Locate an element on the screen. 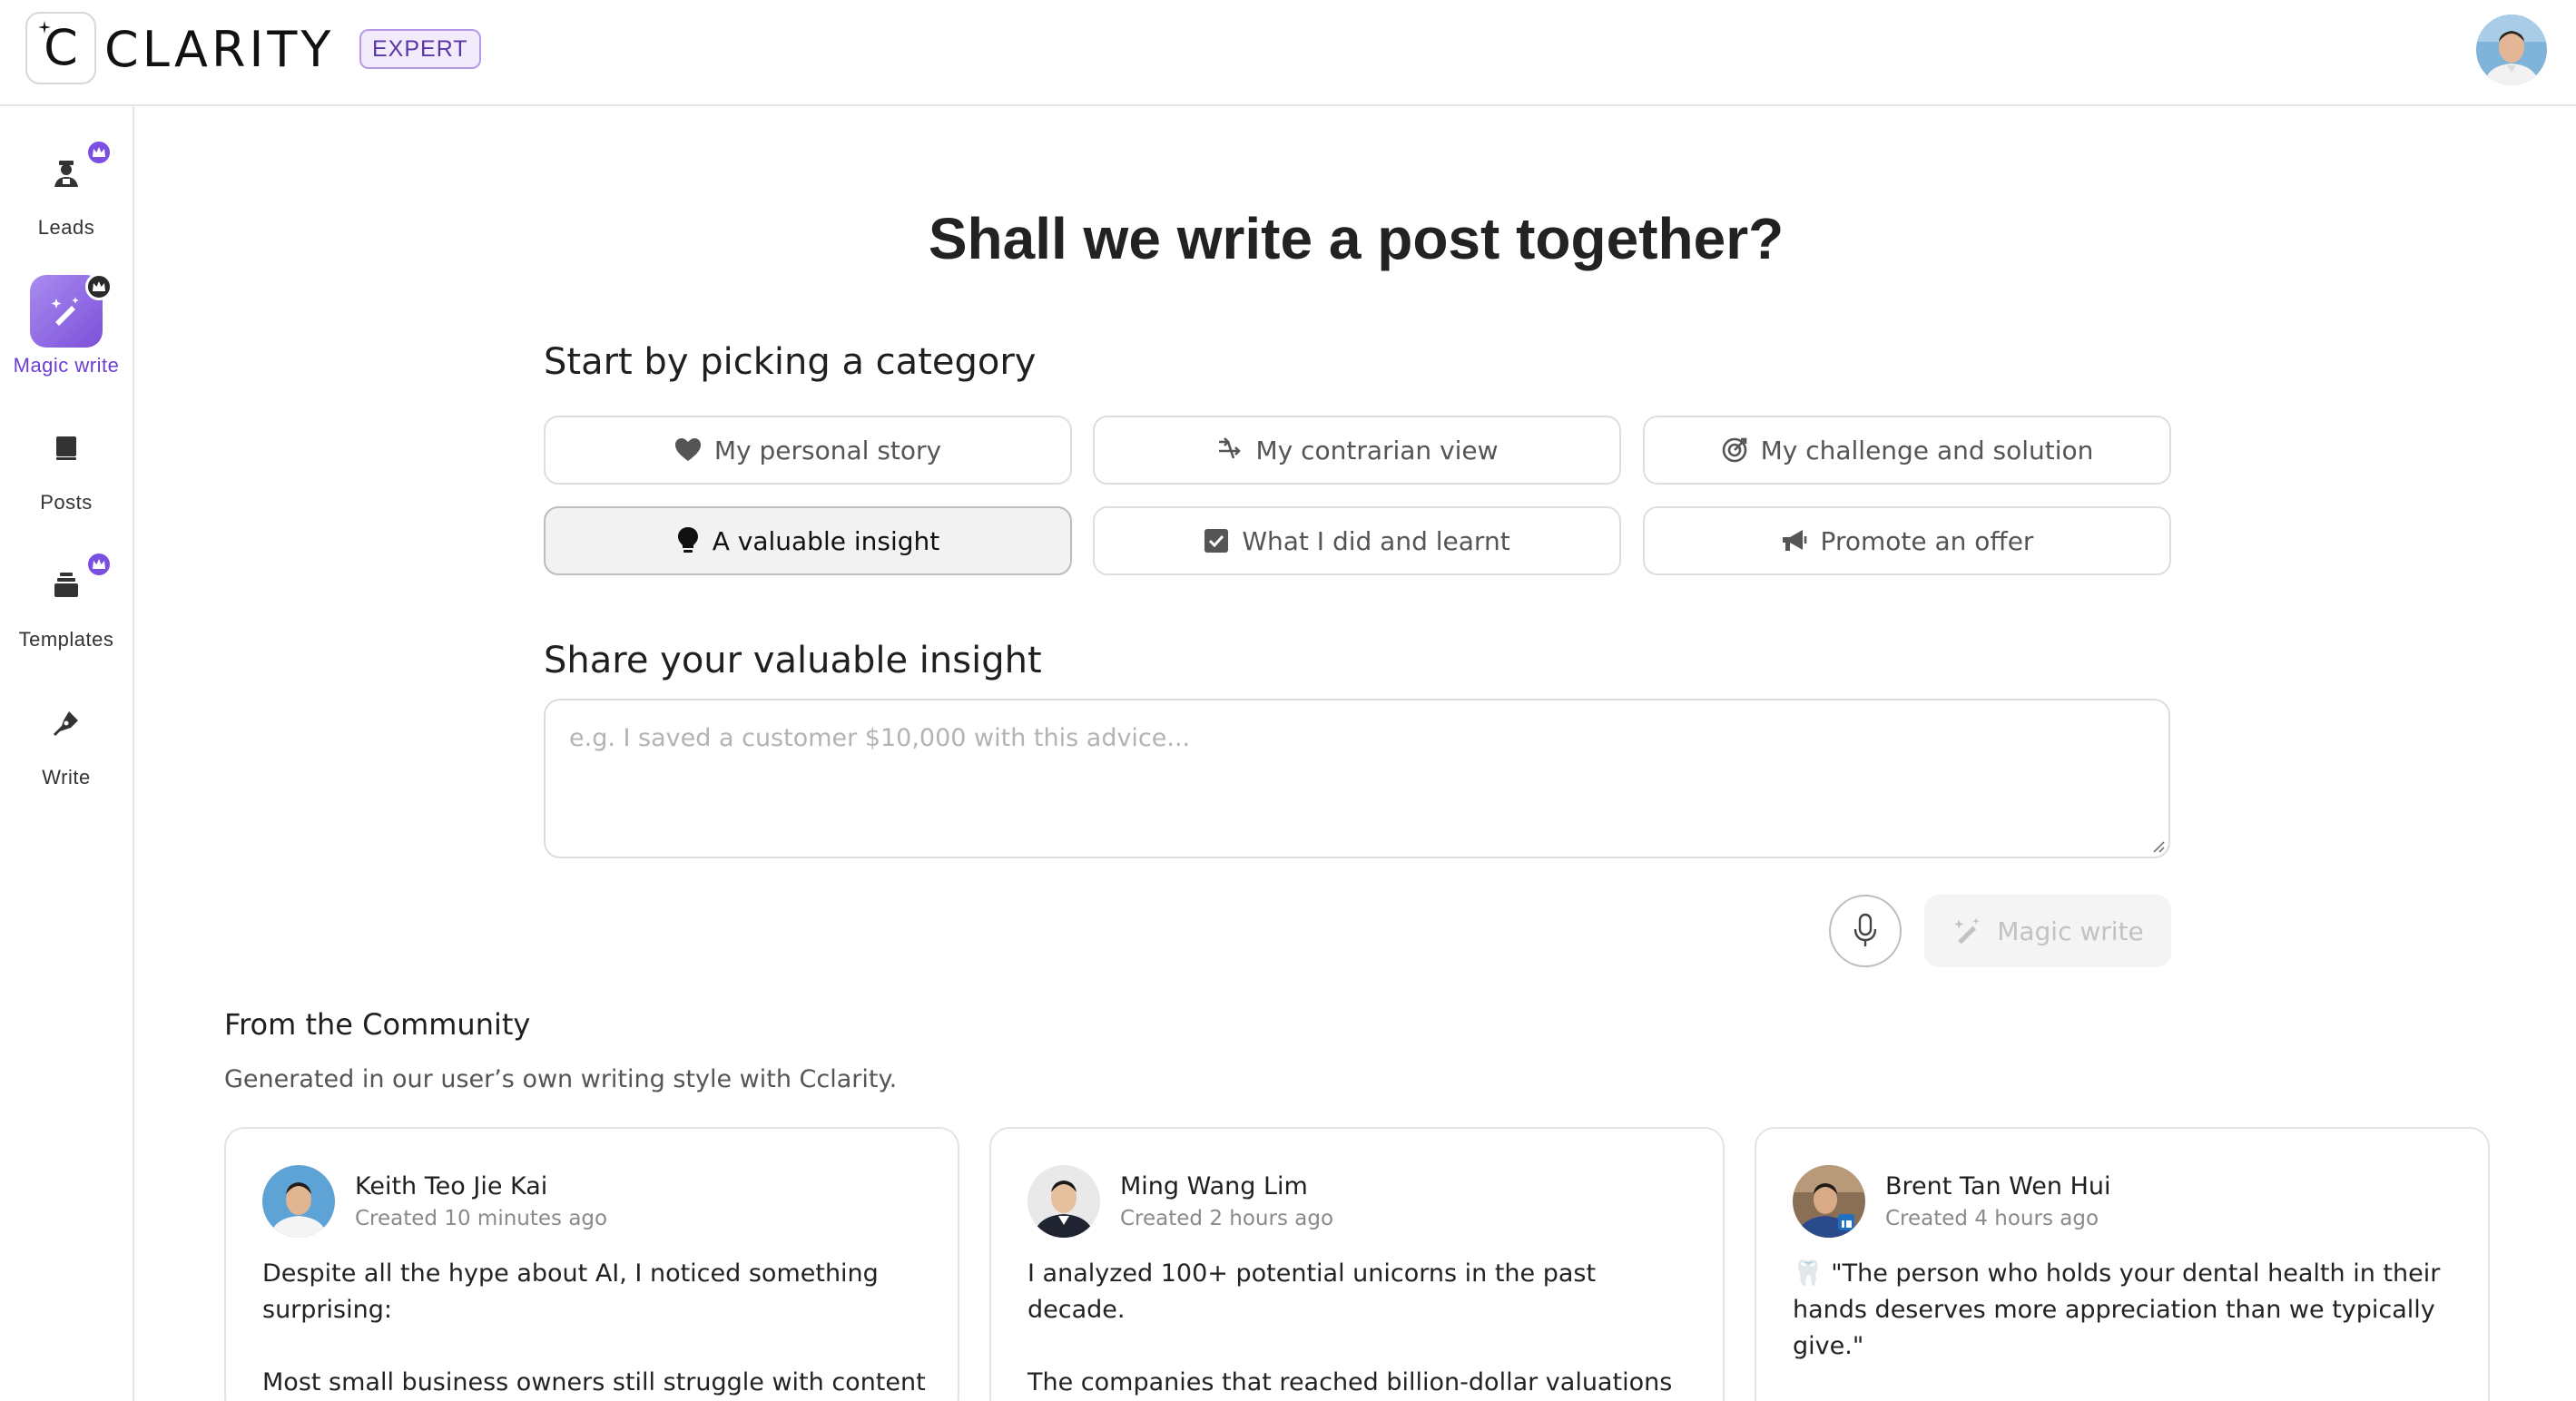 This screenshot has height=1401, width=2576. community-title: From the Community is located at coordinates (377, 1024).